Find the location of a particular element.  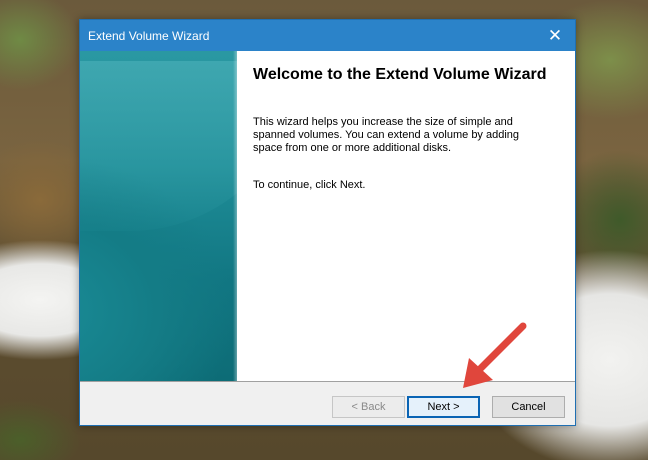

title-bar: Extend Volume Wizard ✕ is located at coordinates (327, 35).